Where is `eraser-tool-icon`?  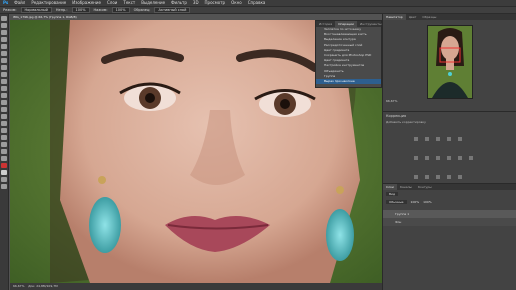
eraser-tool-icon is located at coordinates (4, 95).